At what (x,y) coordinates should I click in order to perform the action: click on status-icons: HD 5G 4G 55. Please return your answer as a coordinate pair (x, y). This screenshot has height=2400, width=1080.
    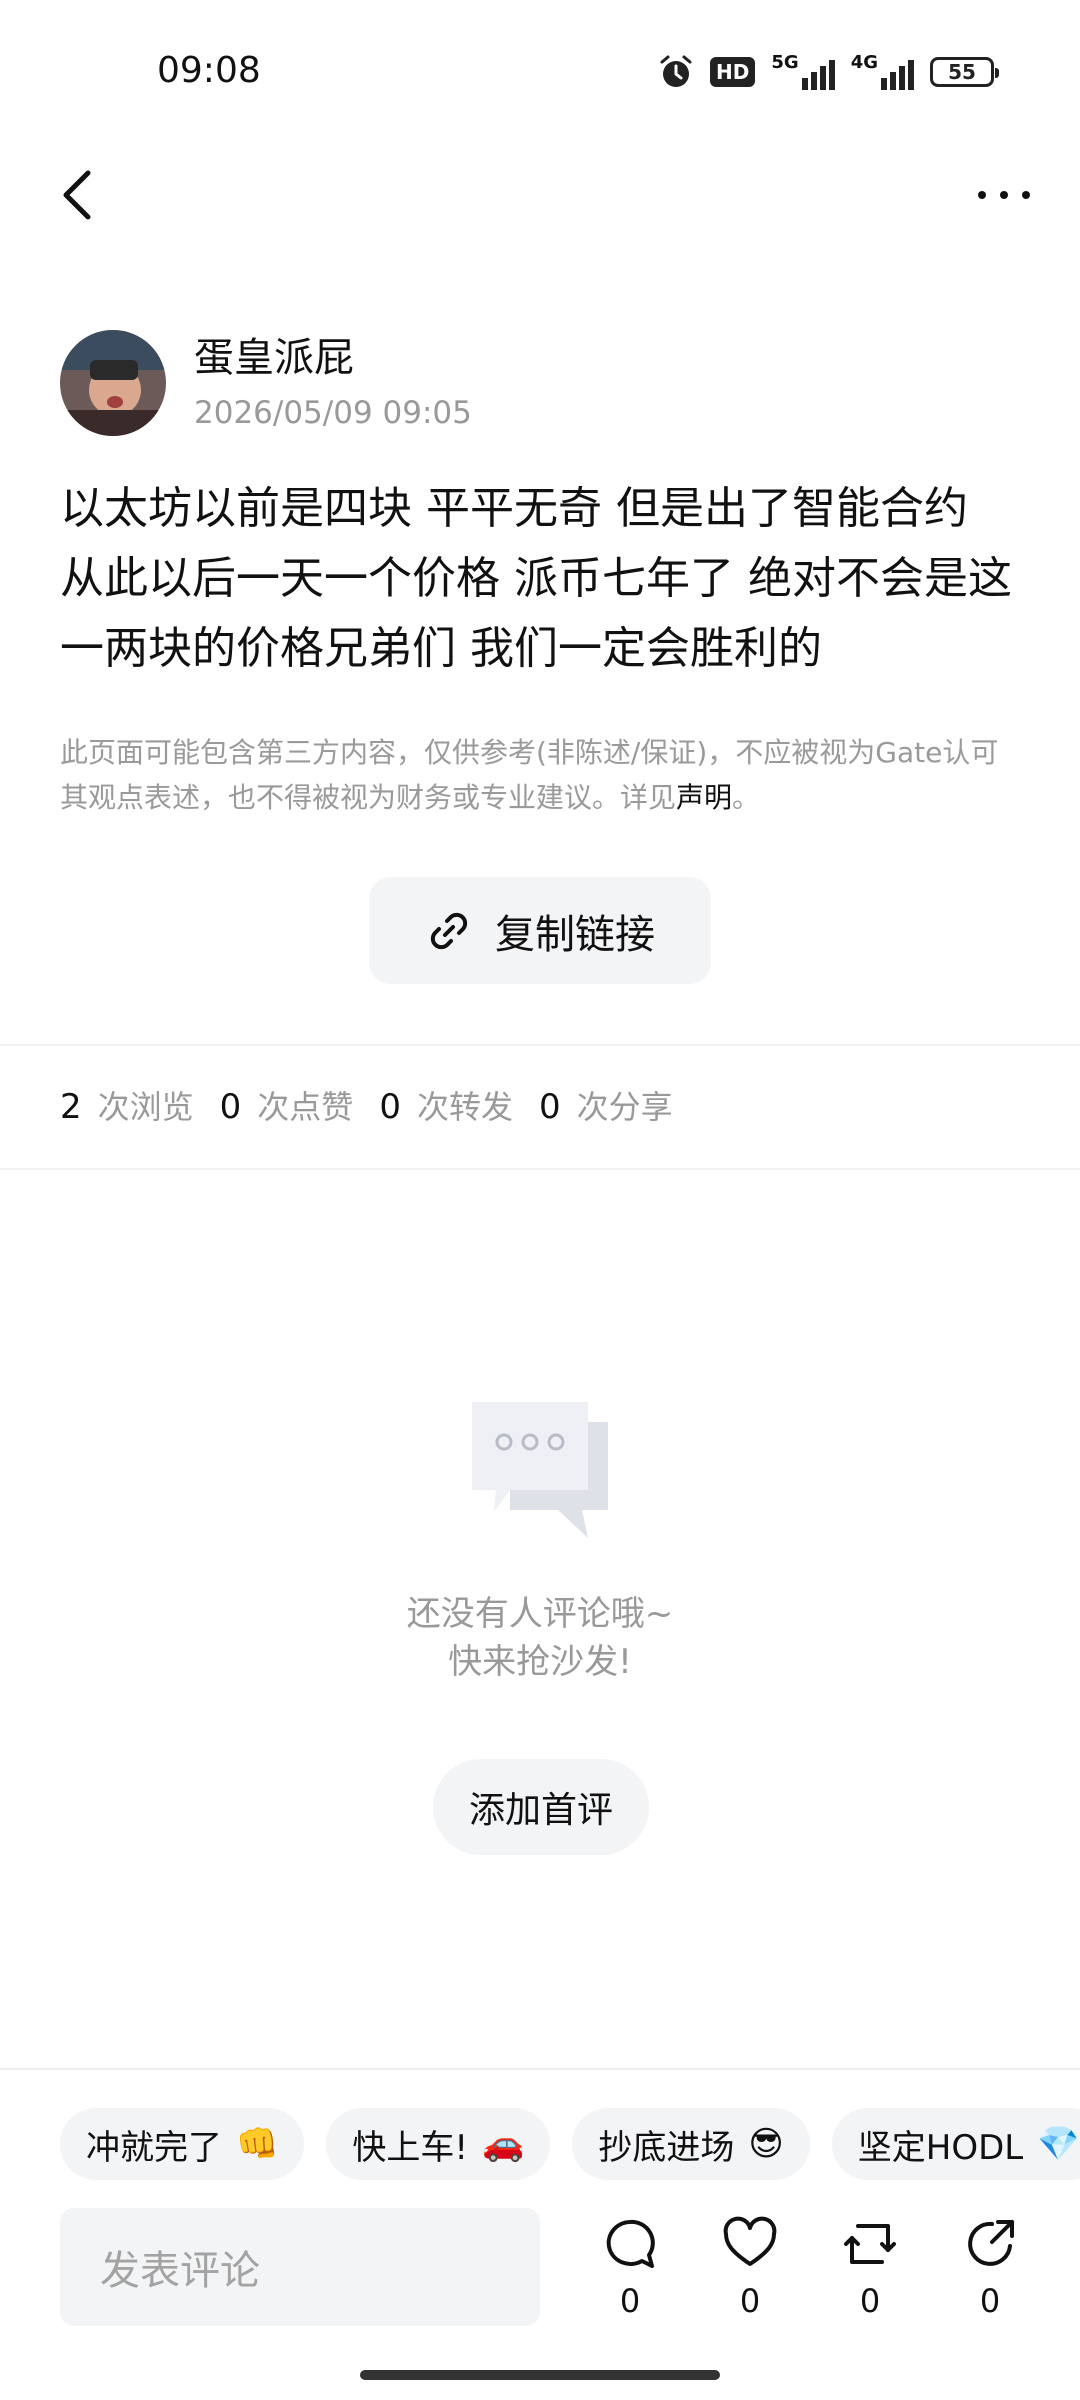
    Looking at the image, I should click on (828, 72).